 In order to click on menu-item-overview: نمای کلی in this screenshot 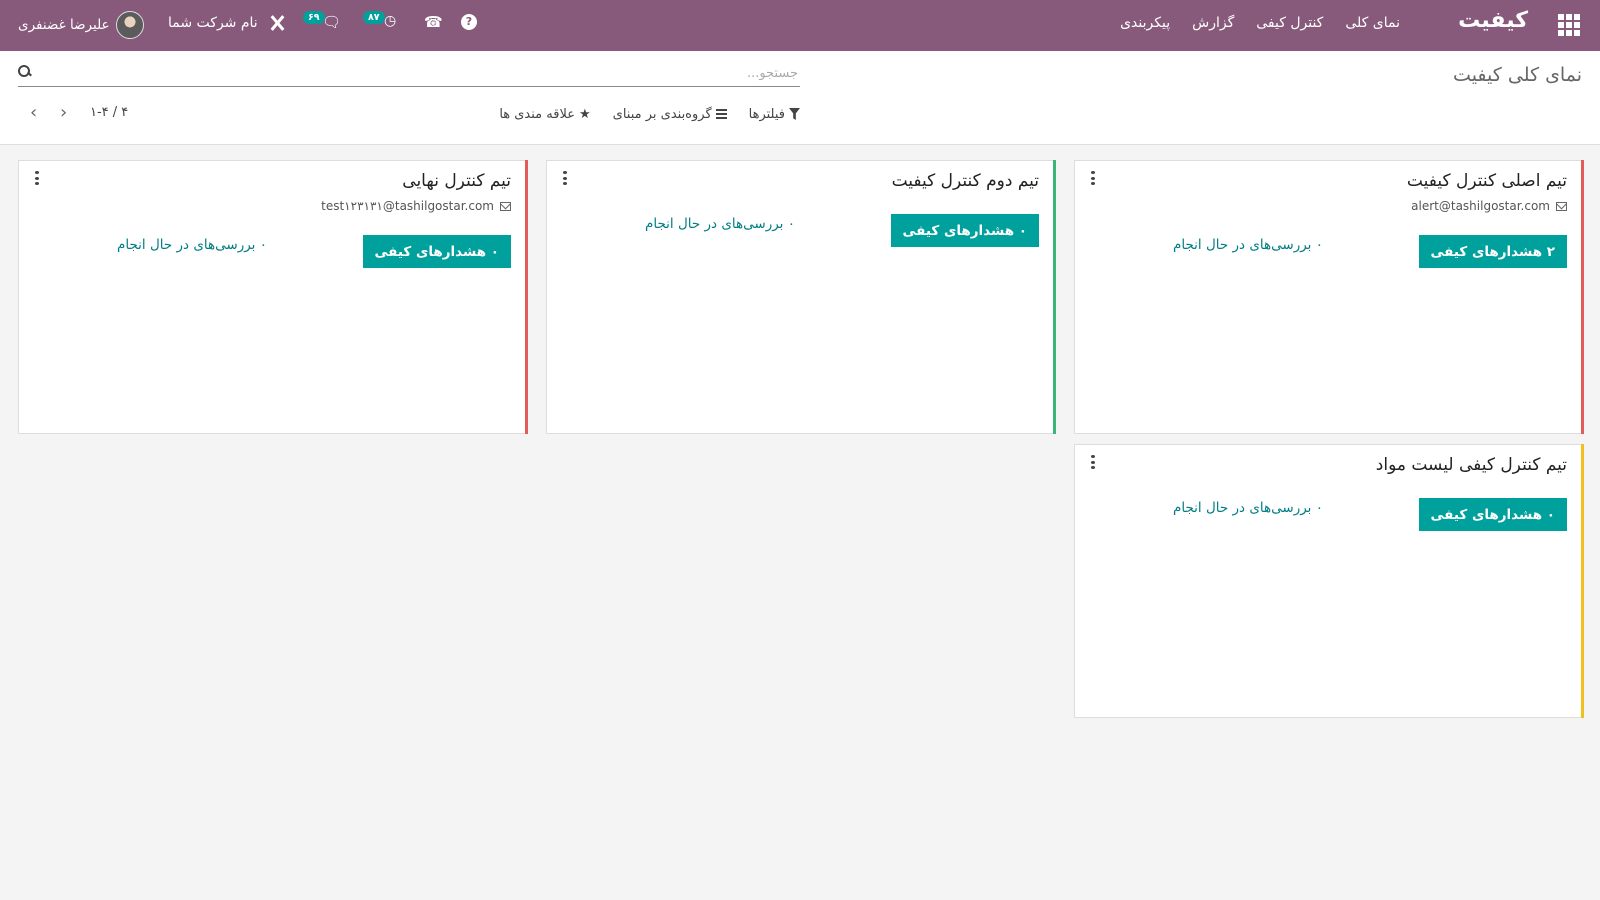, I will do `click(1372, 23)`.